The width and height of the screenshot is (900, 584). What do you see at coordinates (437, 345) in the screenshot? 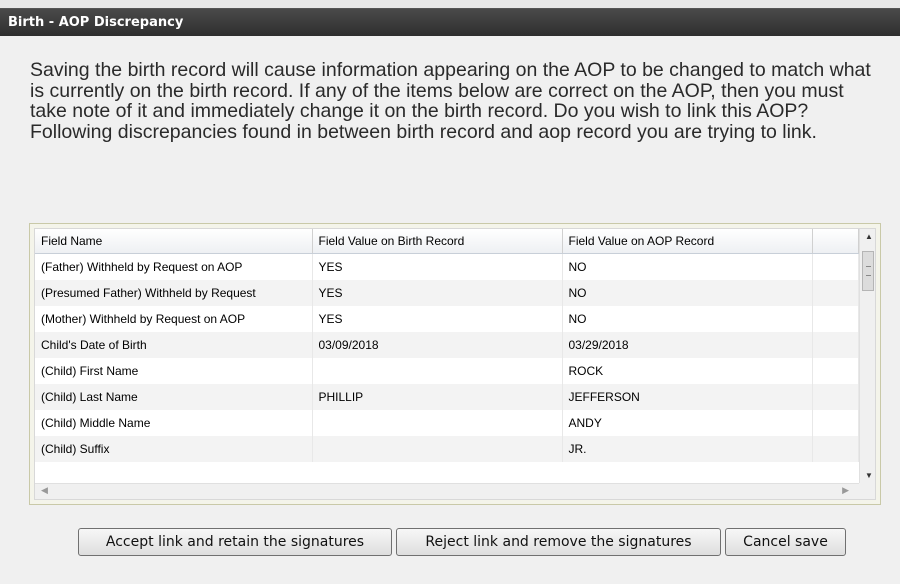
I see `cell-birth-value: 03/09/2018` at bounding box center [437, 345].